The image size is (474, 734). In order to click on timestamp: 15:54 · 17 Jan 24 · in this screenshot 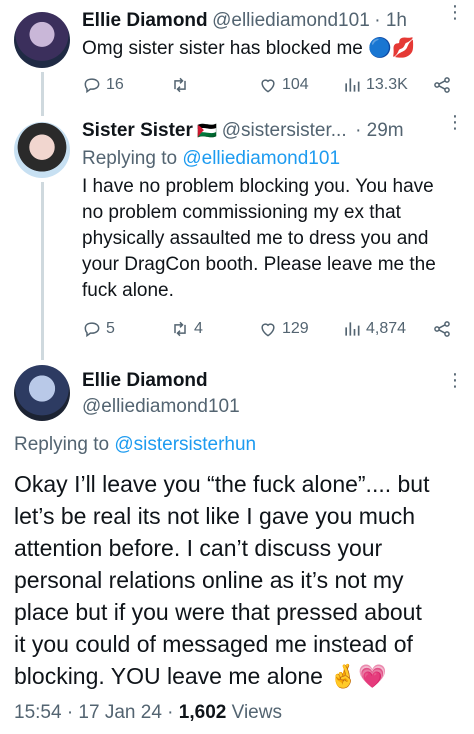, I will do `click(96, 712)`.